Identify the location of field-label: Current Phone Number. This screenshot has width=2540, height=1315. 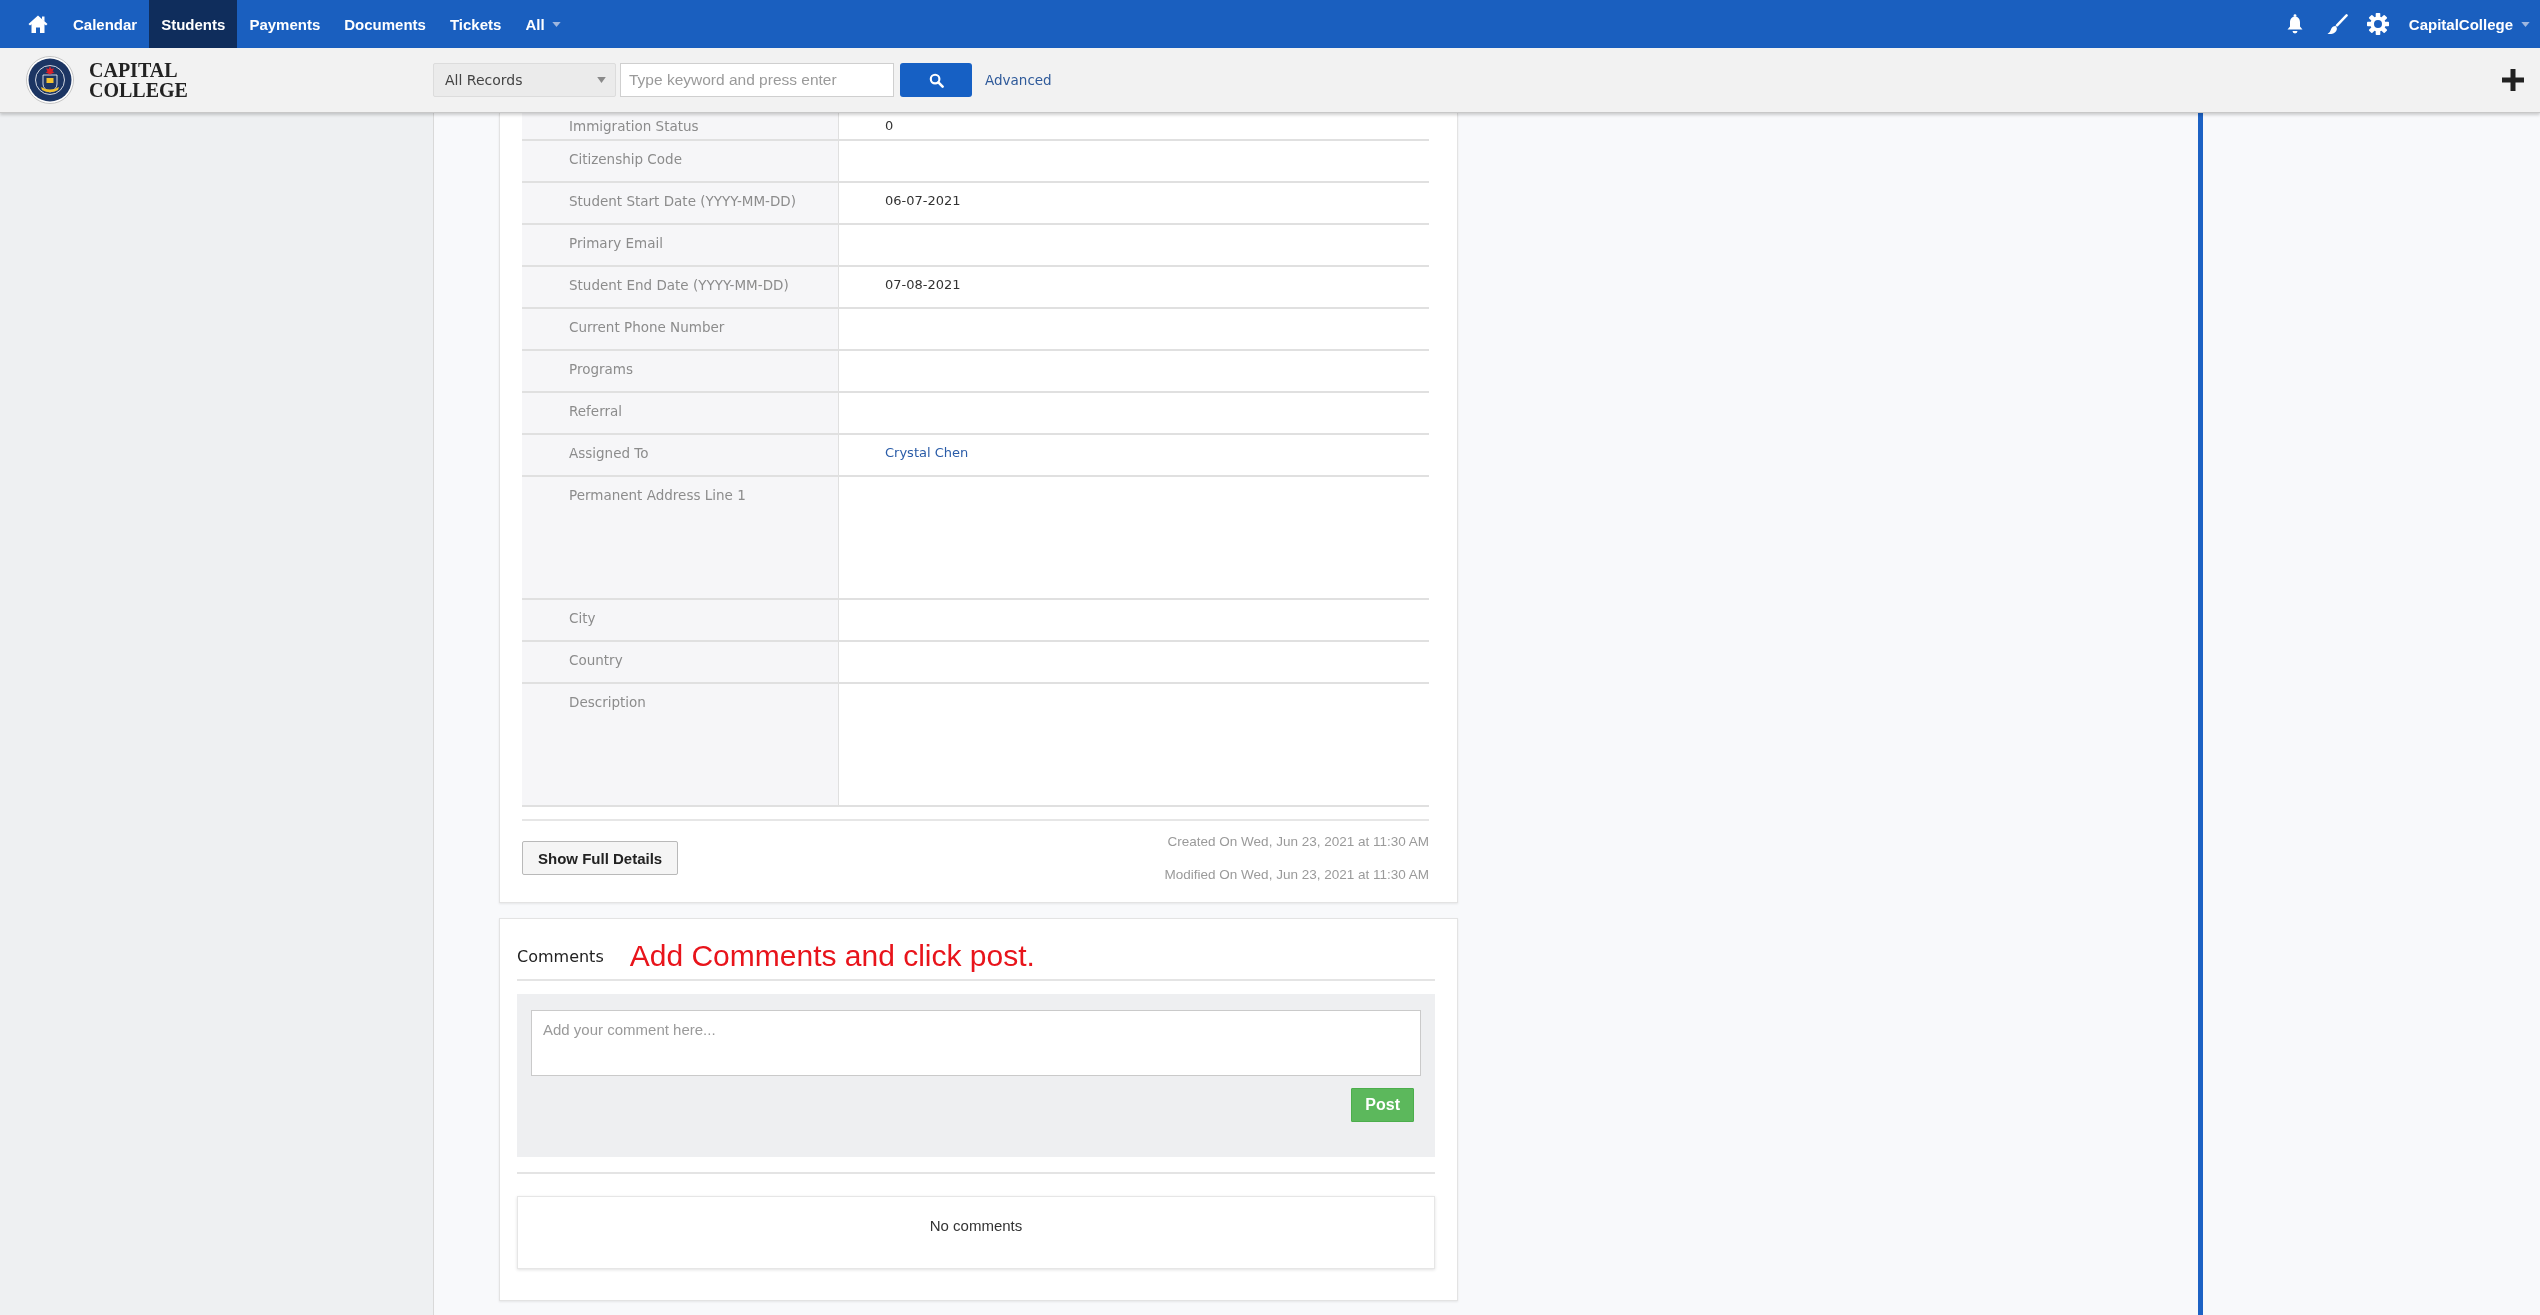
(680, 329).